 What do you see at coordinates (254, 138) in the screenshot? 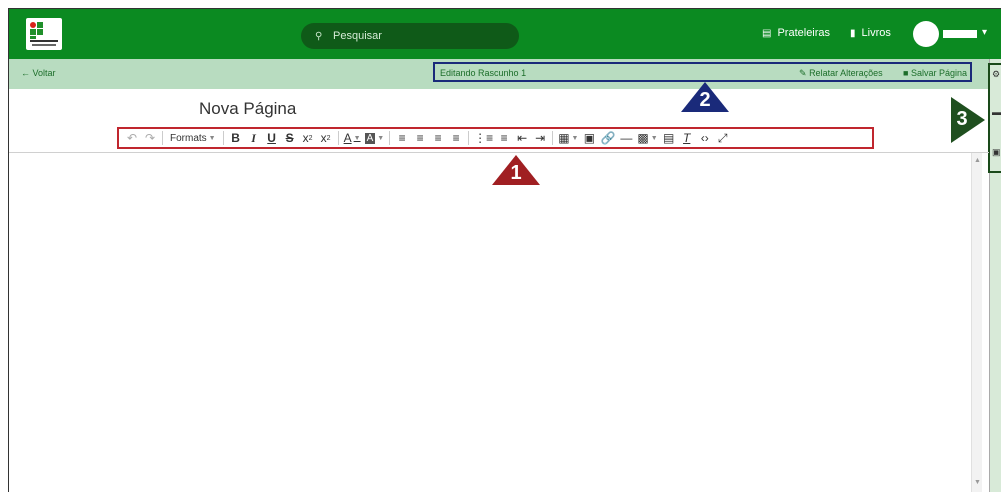
I see `italic-icon: I` at bounding box center [254, 138].